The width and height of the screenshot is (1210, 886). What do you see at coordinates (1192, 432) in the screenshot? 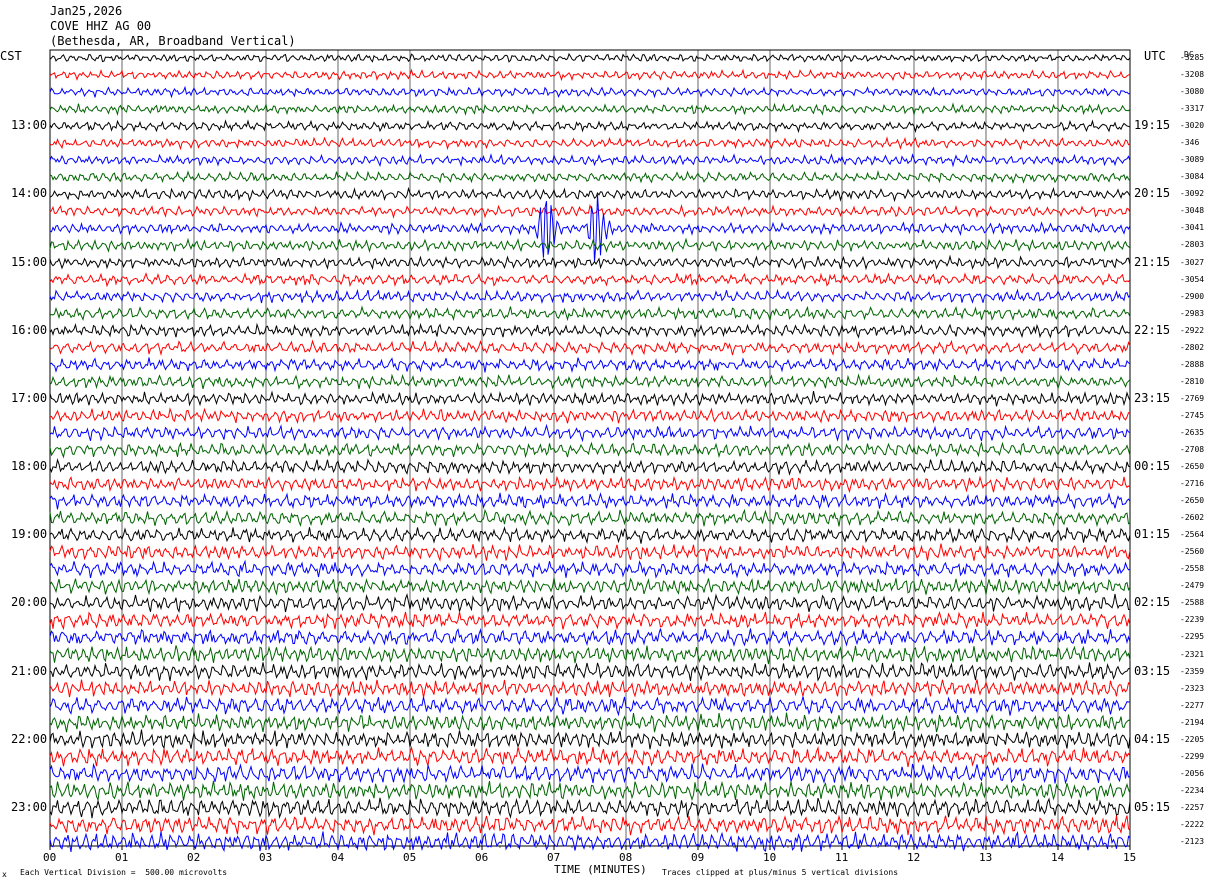
I see `dc-offset-label: -2635` at bounding box center [1192, 432].